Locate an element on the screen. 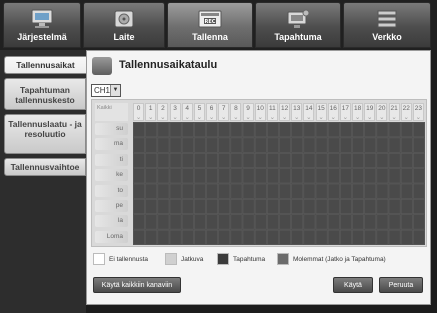 The image size is (437, 313). tab-network: Verkko is located at coordinates (387, 25).